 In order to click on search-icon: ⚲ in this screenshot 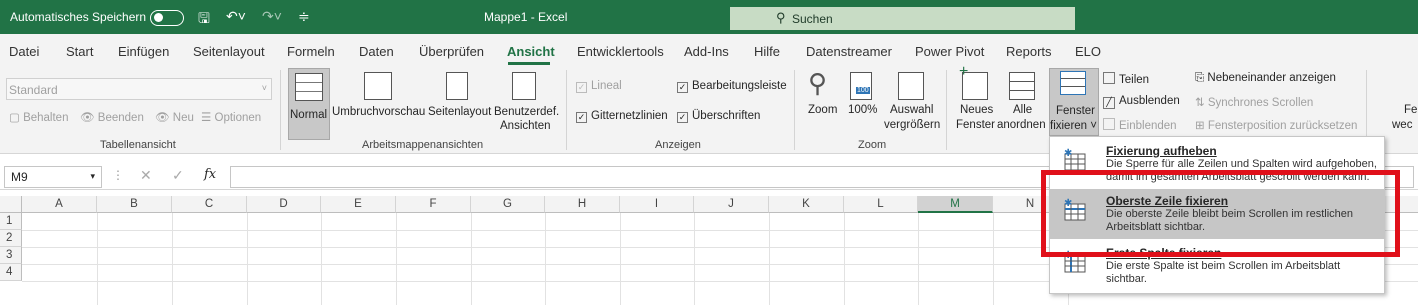, I will do `click(781, 17)`.